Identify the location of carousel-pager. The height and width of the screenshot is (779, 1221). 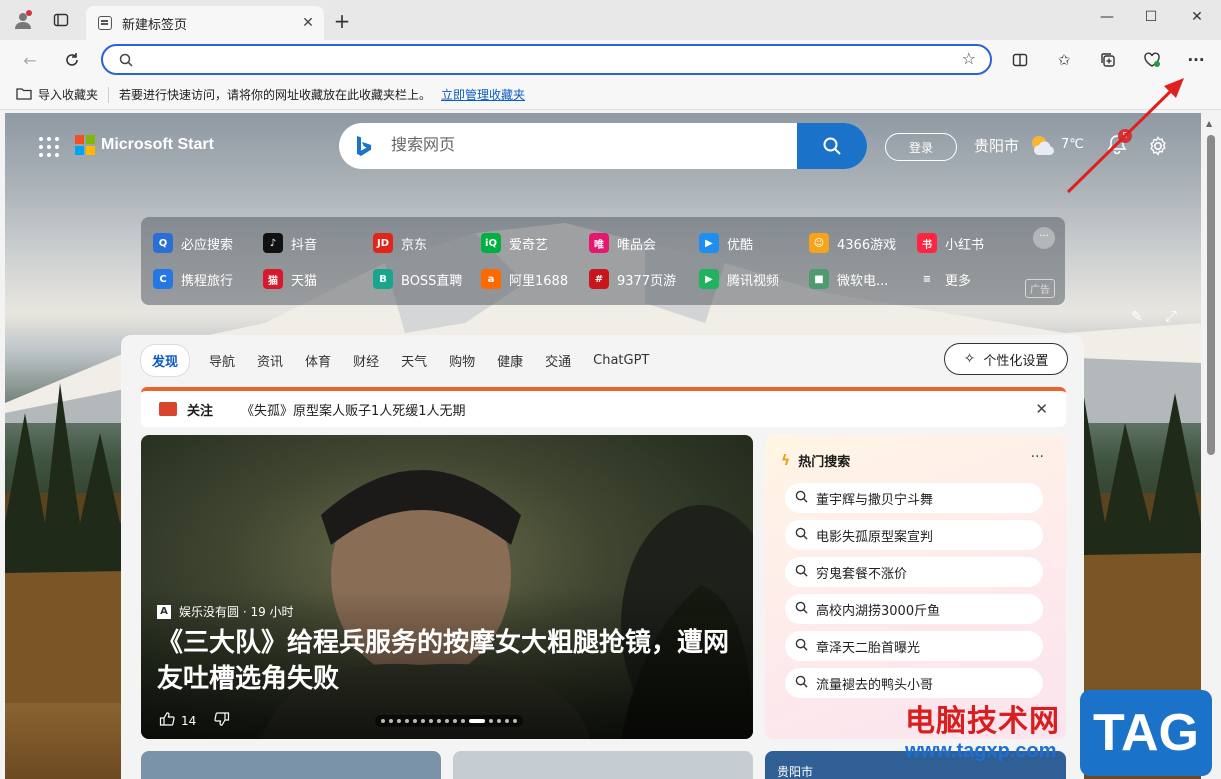
(449, 721).